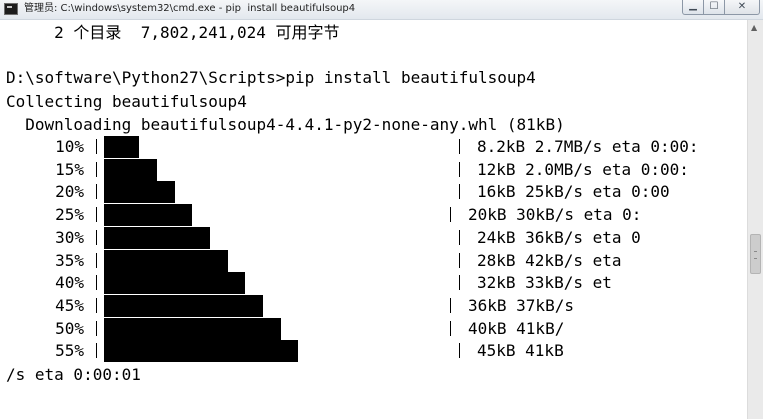 The image size is (763, 419). I want to click on progress-rate-text: 20kB 30kB/s eta 0:, so click(555, 215).